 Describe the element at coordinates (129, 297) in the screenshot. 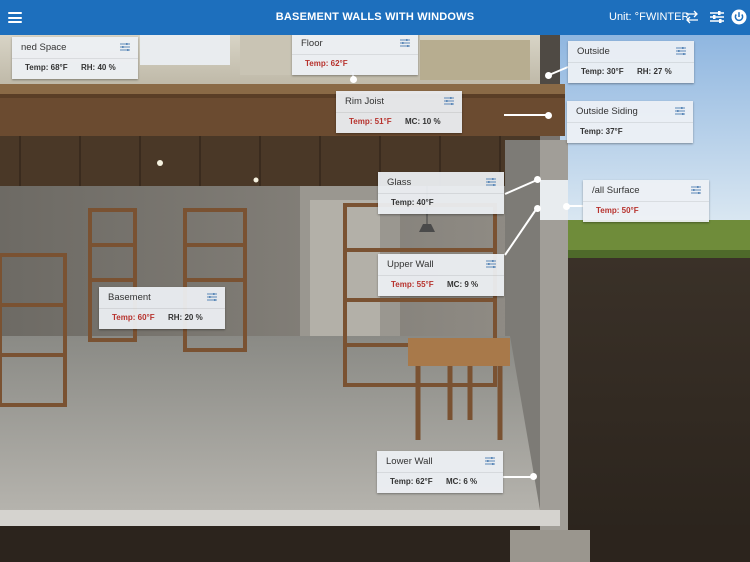

I see `card-title: Basement` at that location.